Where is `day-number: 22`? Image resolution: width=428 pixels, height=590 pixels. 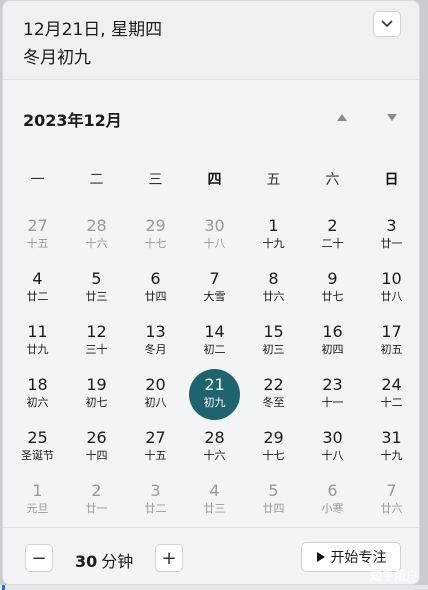
day-number: 22 is located at coordinates (273, 384).